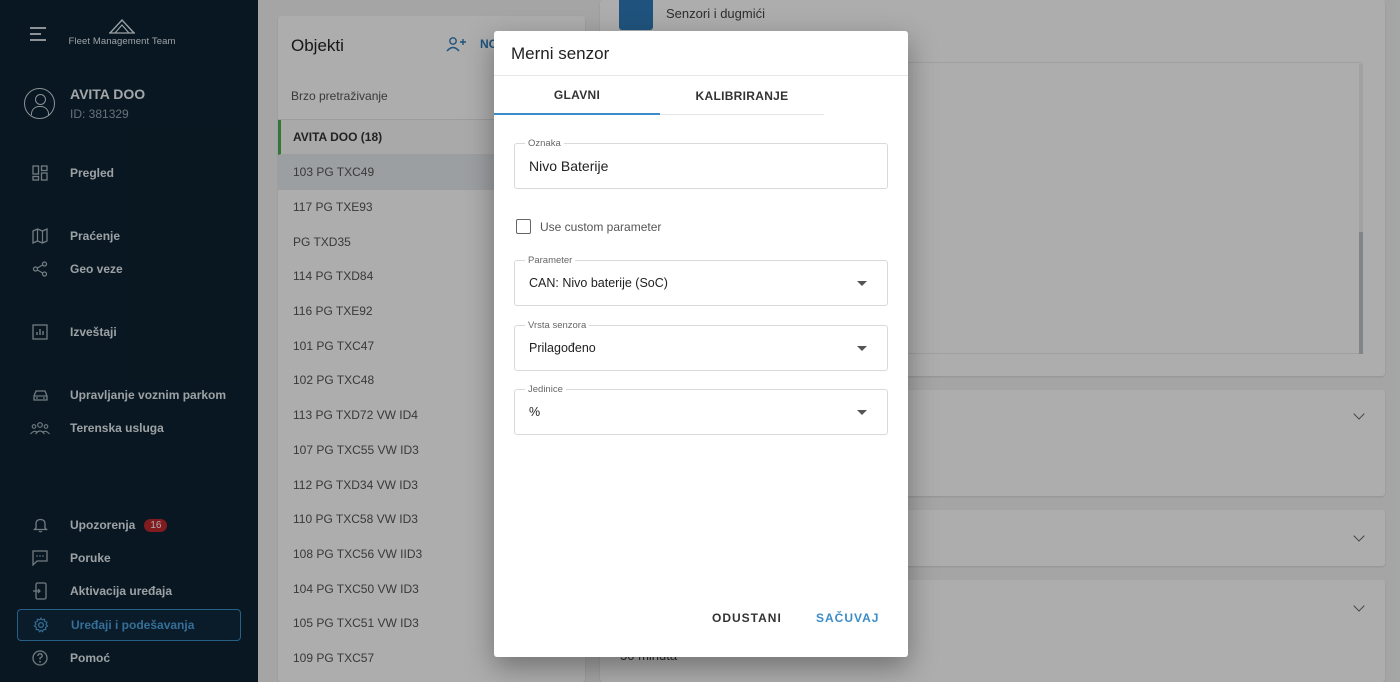 Image resolution: width=1400 pixels, height=682 pixels. I want to click on oznaka-field: Oznaka Nivo Baterije, so click(701, 163).